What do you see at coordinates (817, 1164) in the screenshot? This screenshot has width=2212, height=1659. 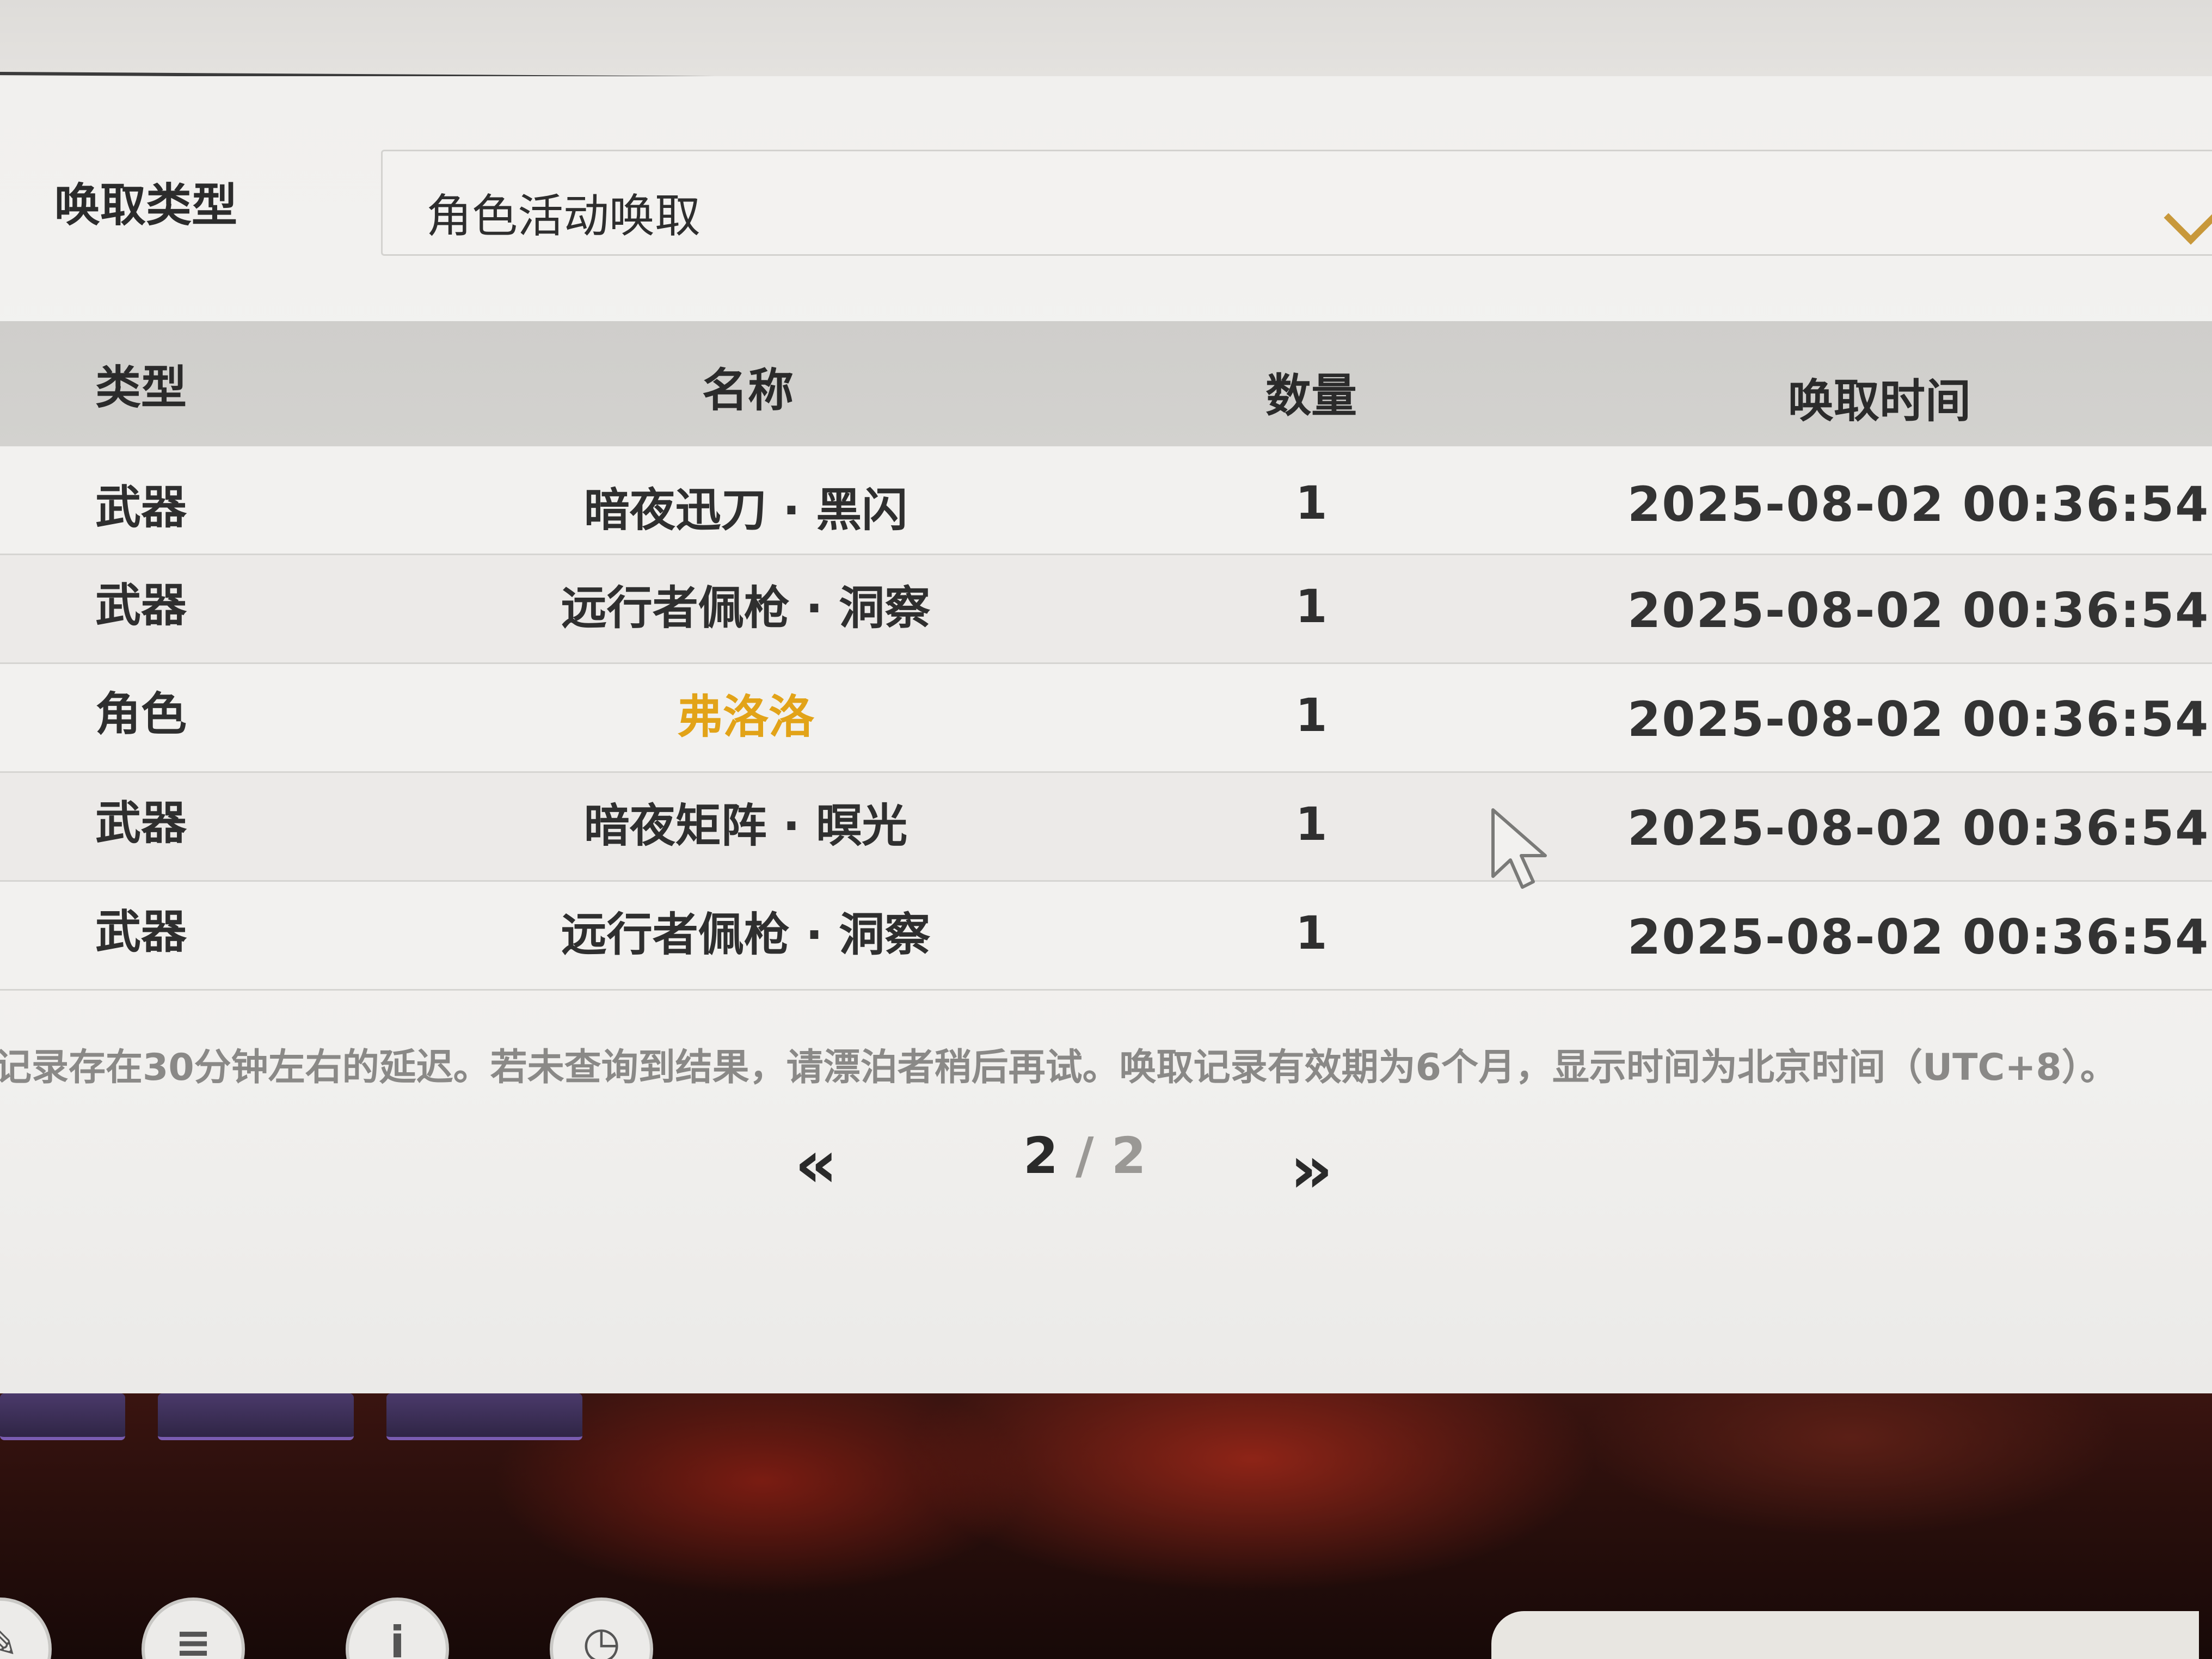 I see `prev-page-button: ‹‹` at bounding box center [817, 1164].